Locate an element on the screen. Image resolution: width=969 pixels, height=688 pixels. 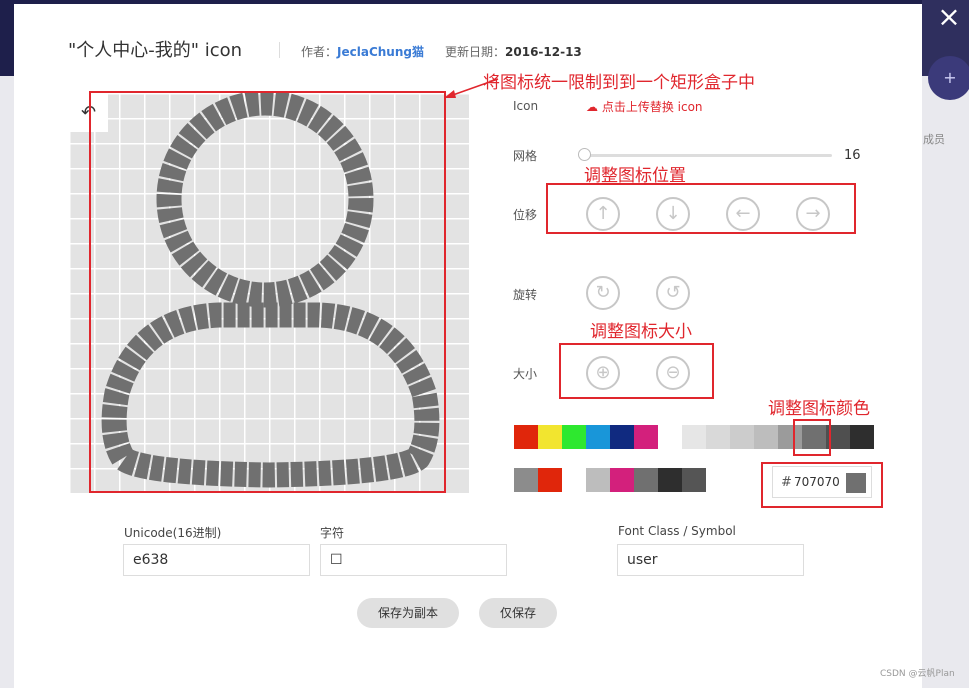
move-label: 位移 is located at coordinates (525, 215).